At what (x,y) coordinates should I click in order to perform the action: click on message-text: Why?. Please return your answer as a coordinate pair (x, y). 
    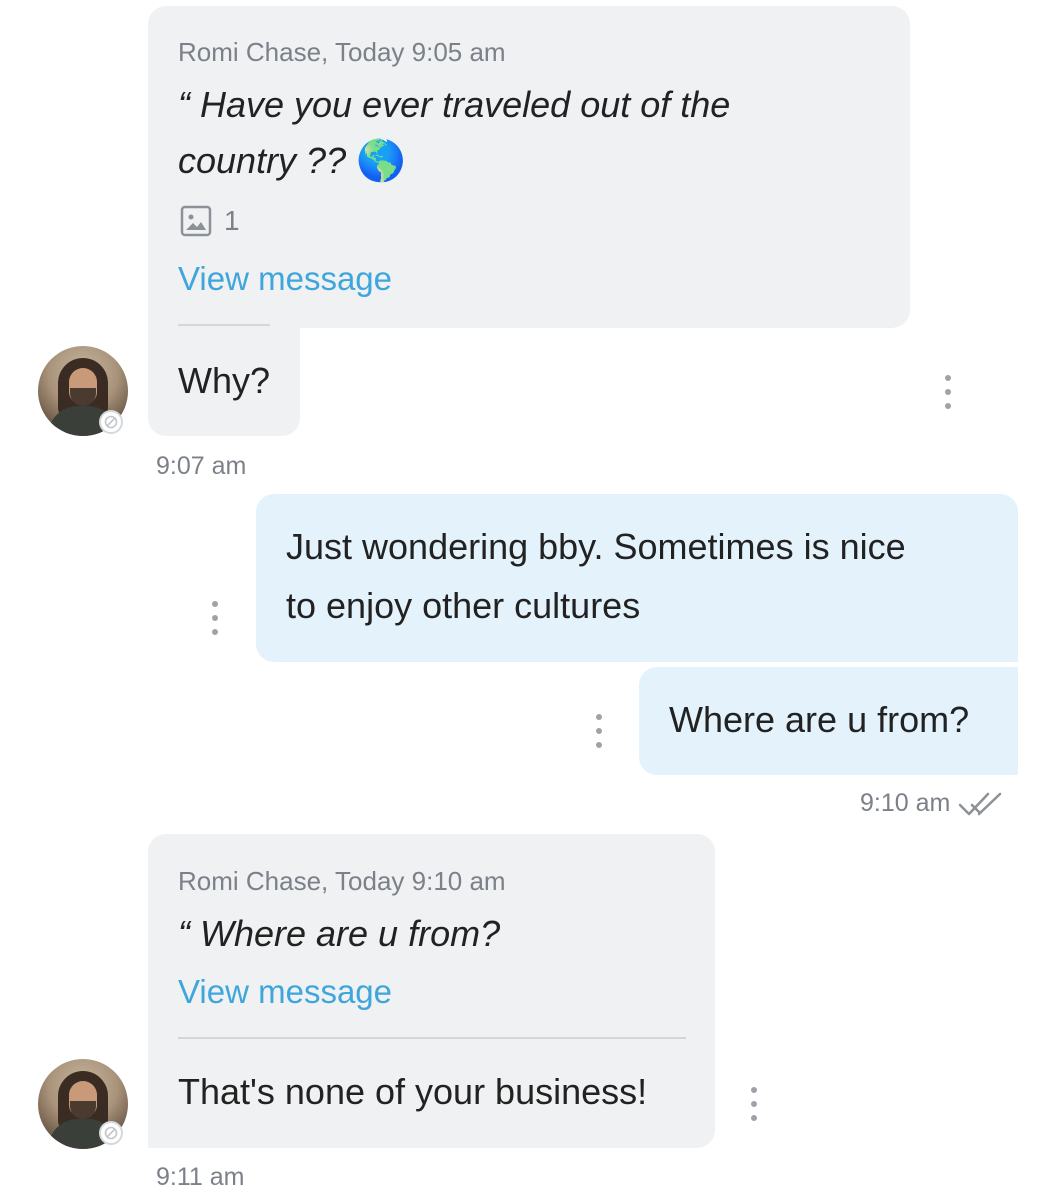
    Looking at the image, I should click on (224, 380).